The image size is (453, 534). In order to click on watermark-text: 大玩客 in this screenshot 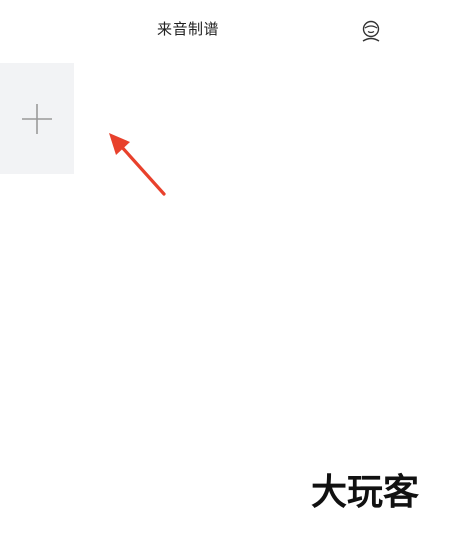, I will do `click(365, 492)`.